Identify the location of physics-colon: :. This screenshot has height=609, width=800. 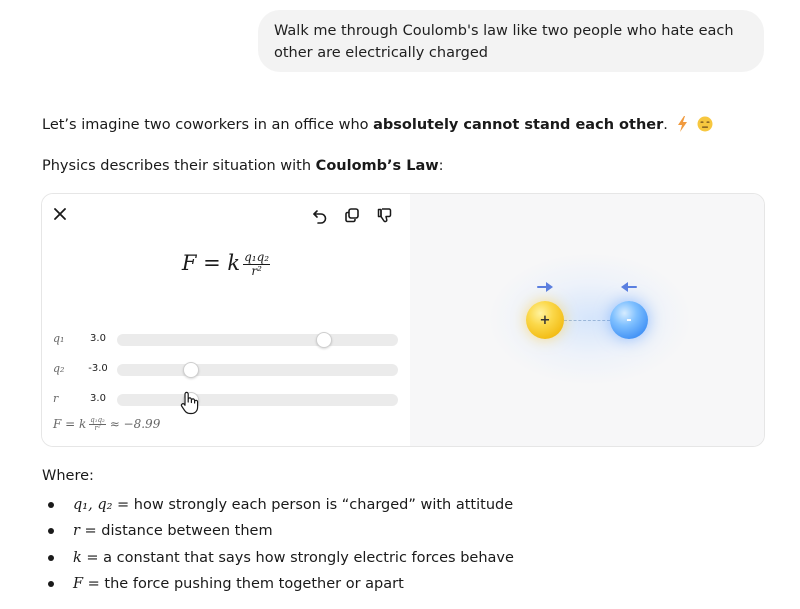
(441, 166).